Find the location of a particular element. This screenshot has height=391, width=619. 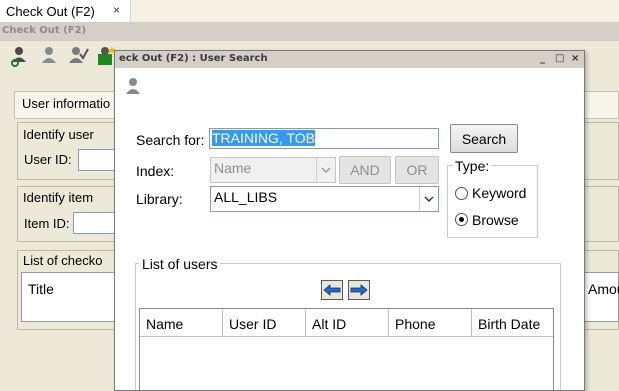

dialog-title: eck Out (F2) : User Search _ □ × is located at coordinates (349, 59).